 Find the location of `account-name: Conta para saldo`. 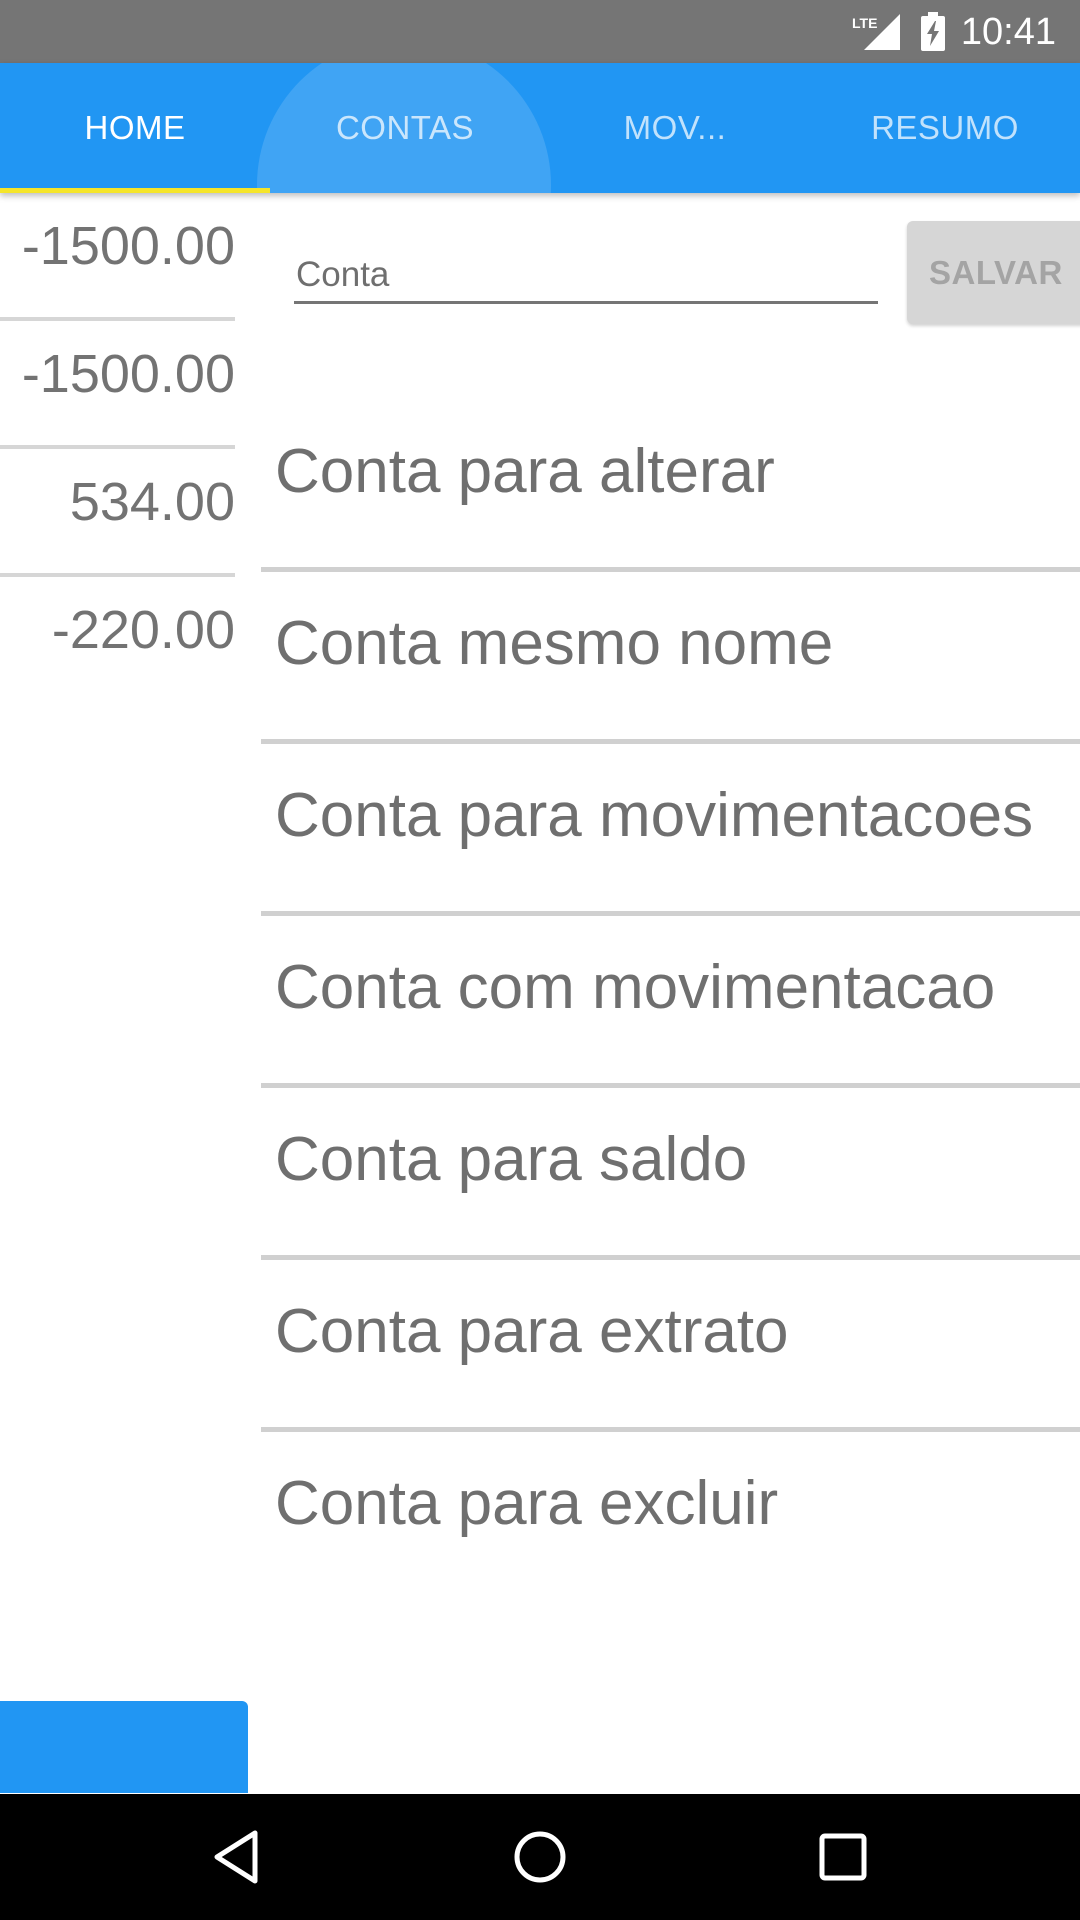

account-name: Conta para saldo is located at coordinates (511, 1159).